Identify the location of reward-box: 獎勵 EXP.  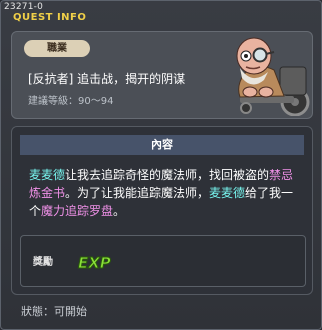
(163, 261).